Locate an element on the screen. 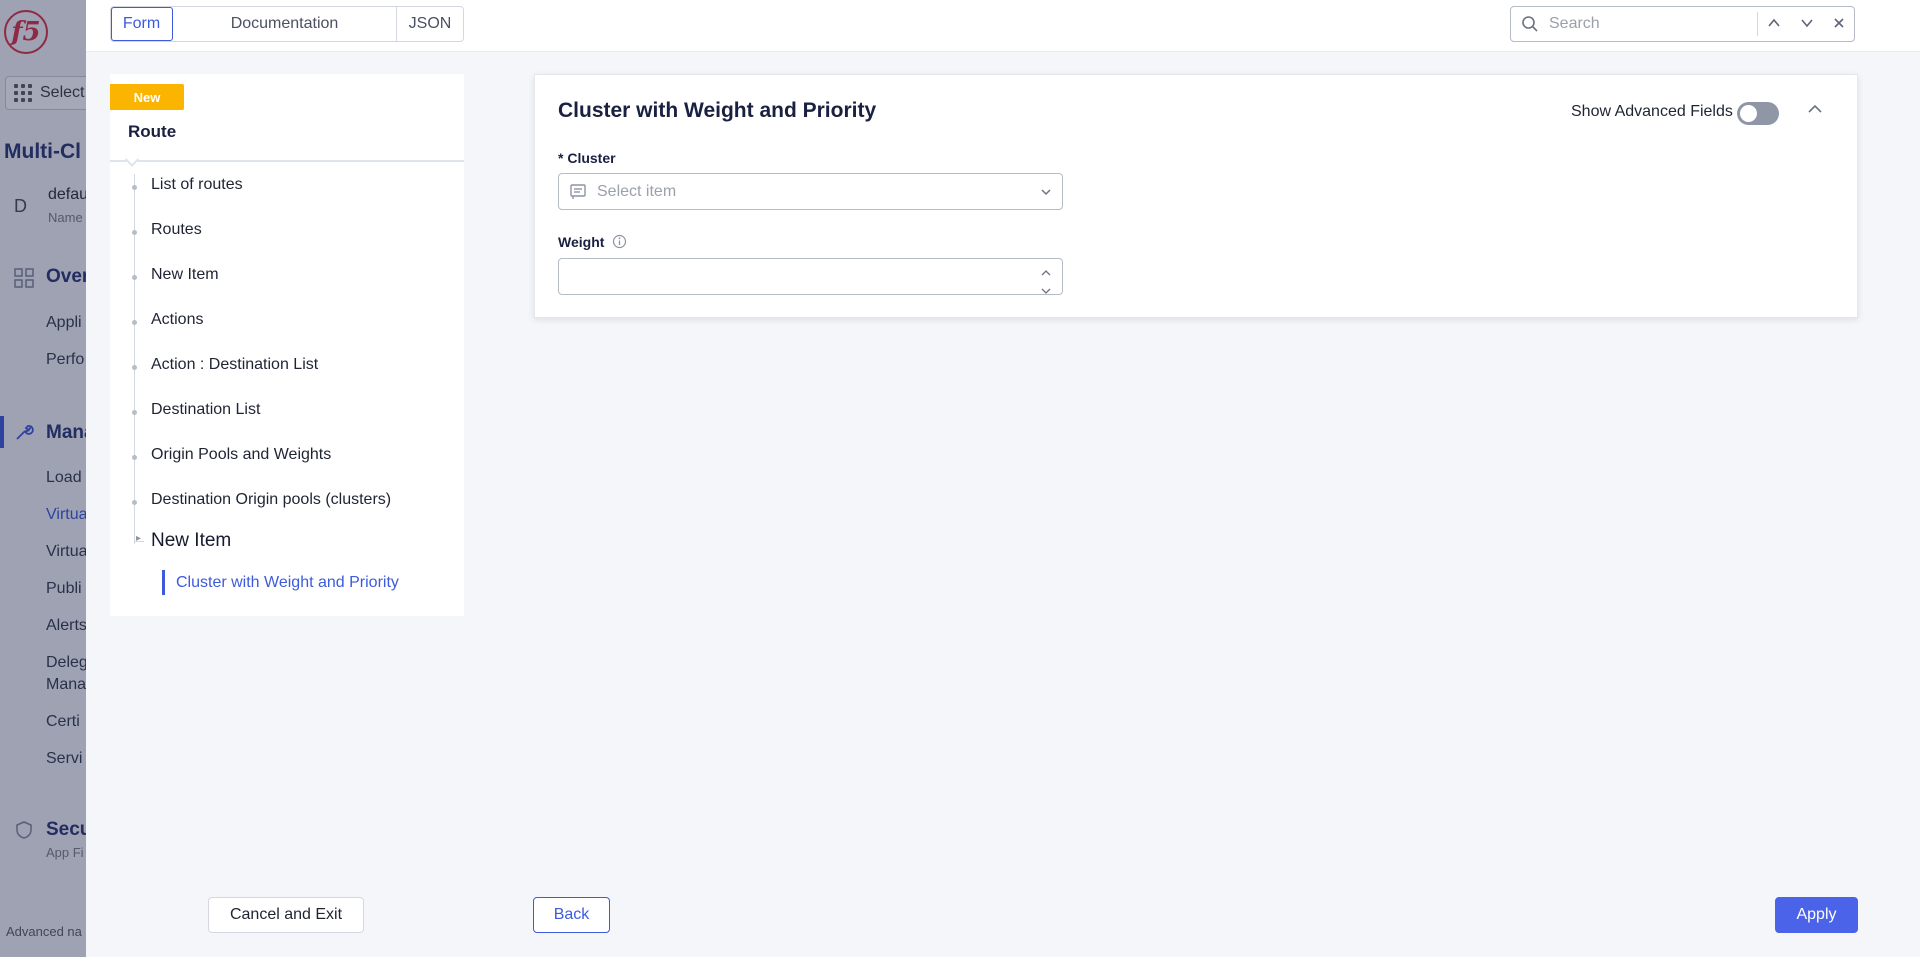 Image resolution: width=1920 pixels, height=957 pixels. nav-item-actions: Actions is located at coordinates (177, 320).